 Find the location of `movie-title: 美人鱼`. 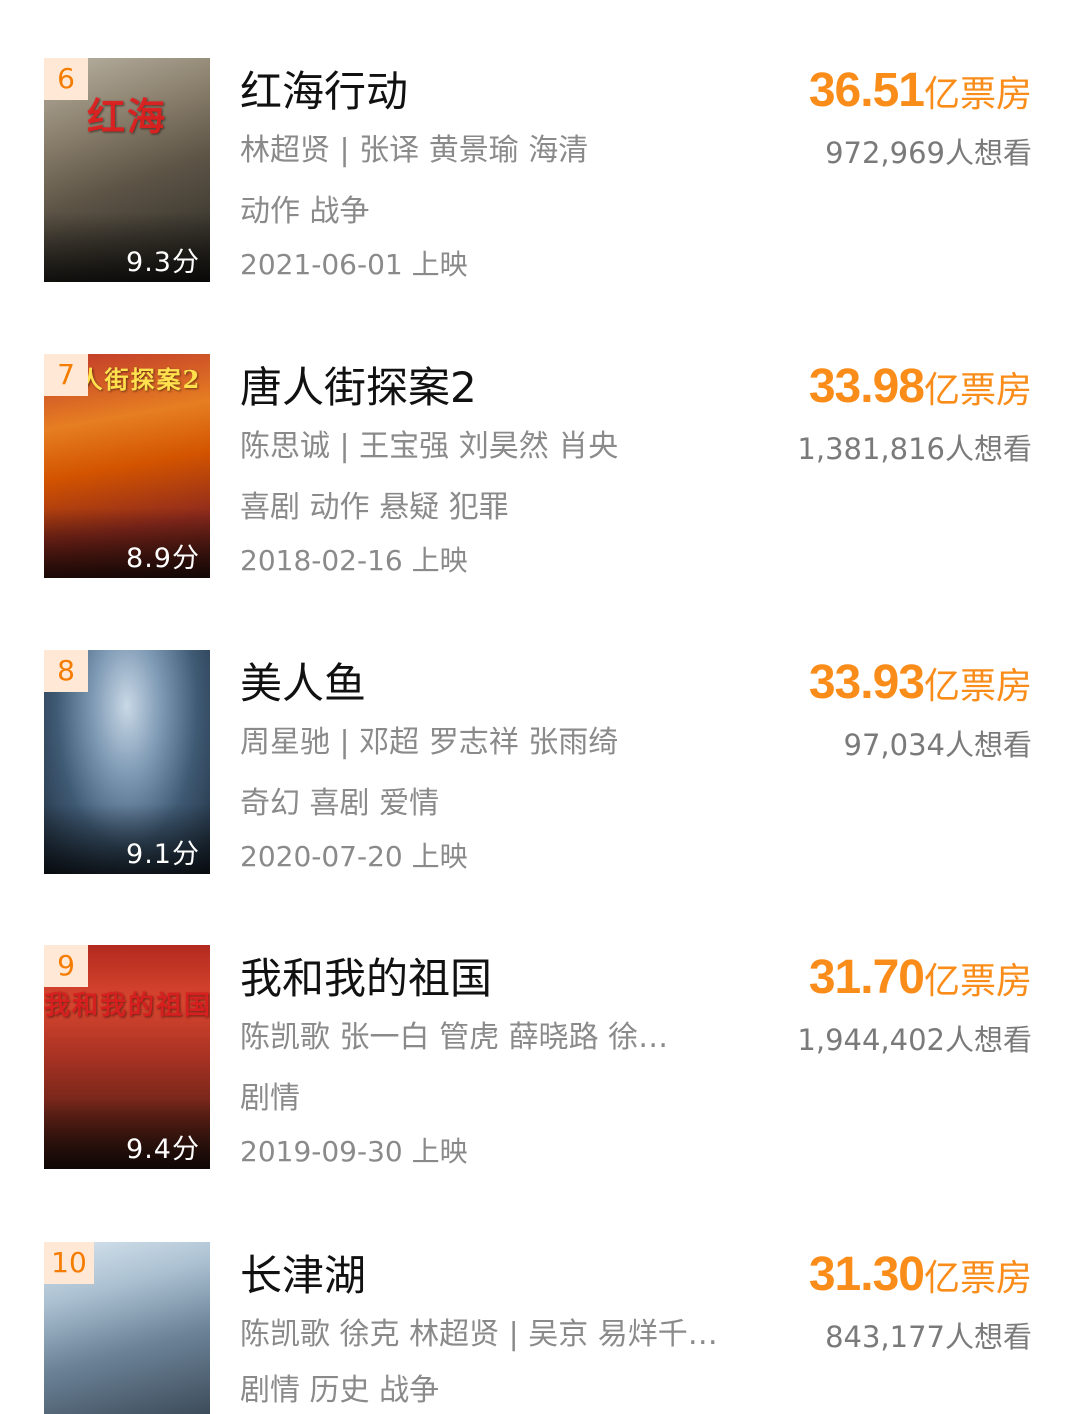

movie-title: 美人鱼 is located at coordinates (303, 684).